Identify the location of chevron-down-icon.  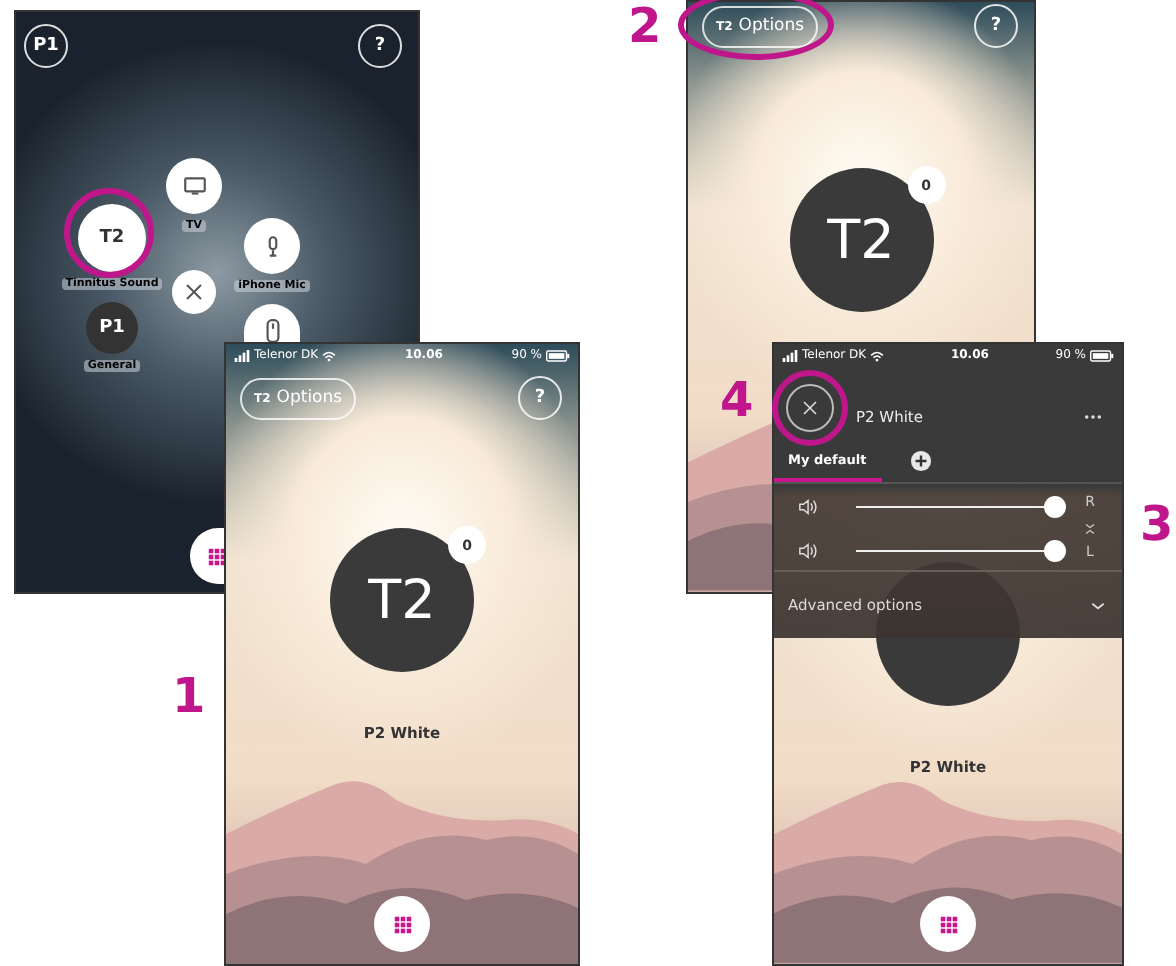
(1098, 605).